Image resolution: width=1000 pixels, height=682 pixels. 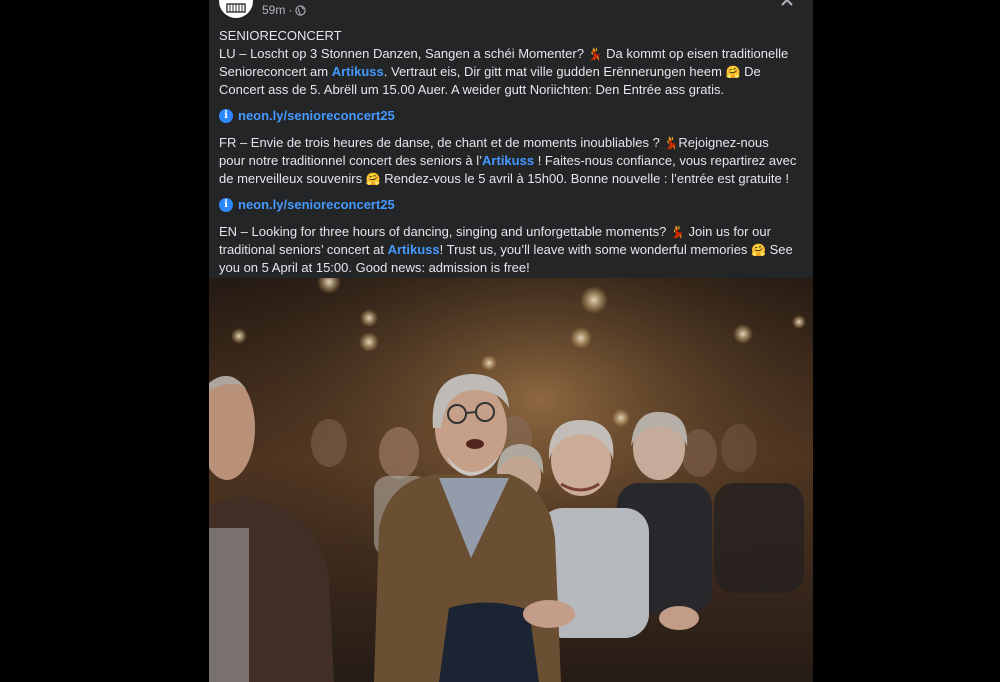 What do you see at coordinates (273, 10) in the screenshot?
I see `post-time: 59m` at bounding box center [273, 10].